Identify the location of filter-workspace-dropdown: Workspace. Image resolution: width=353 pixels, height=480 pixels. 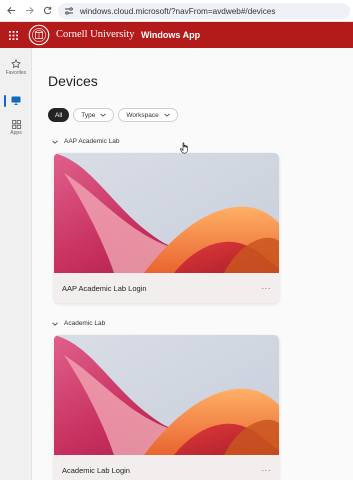
(148, 115).